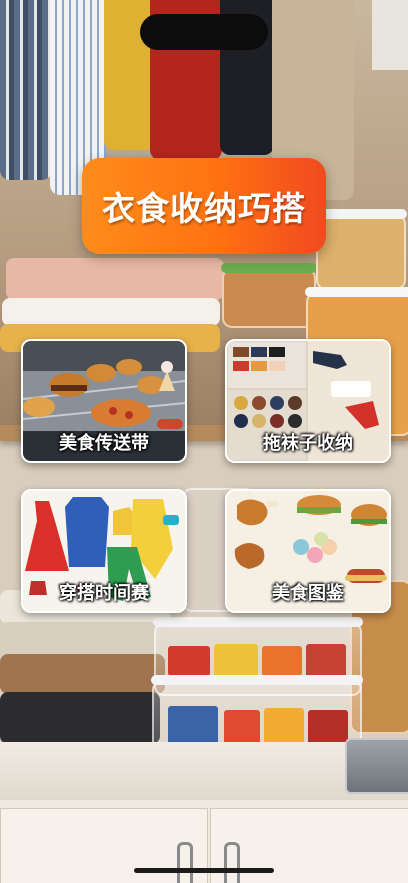  What do you see at coordinates (308, 443) in the screenshot?
I see `tile-label: 拖袜子收纳` at bounding box center [308, 443].